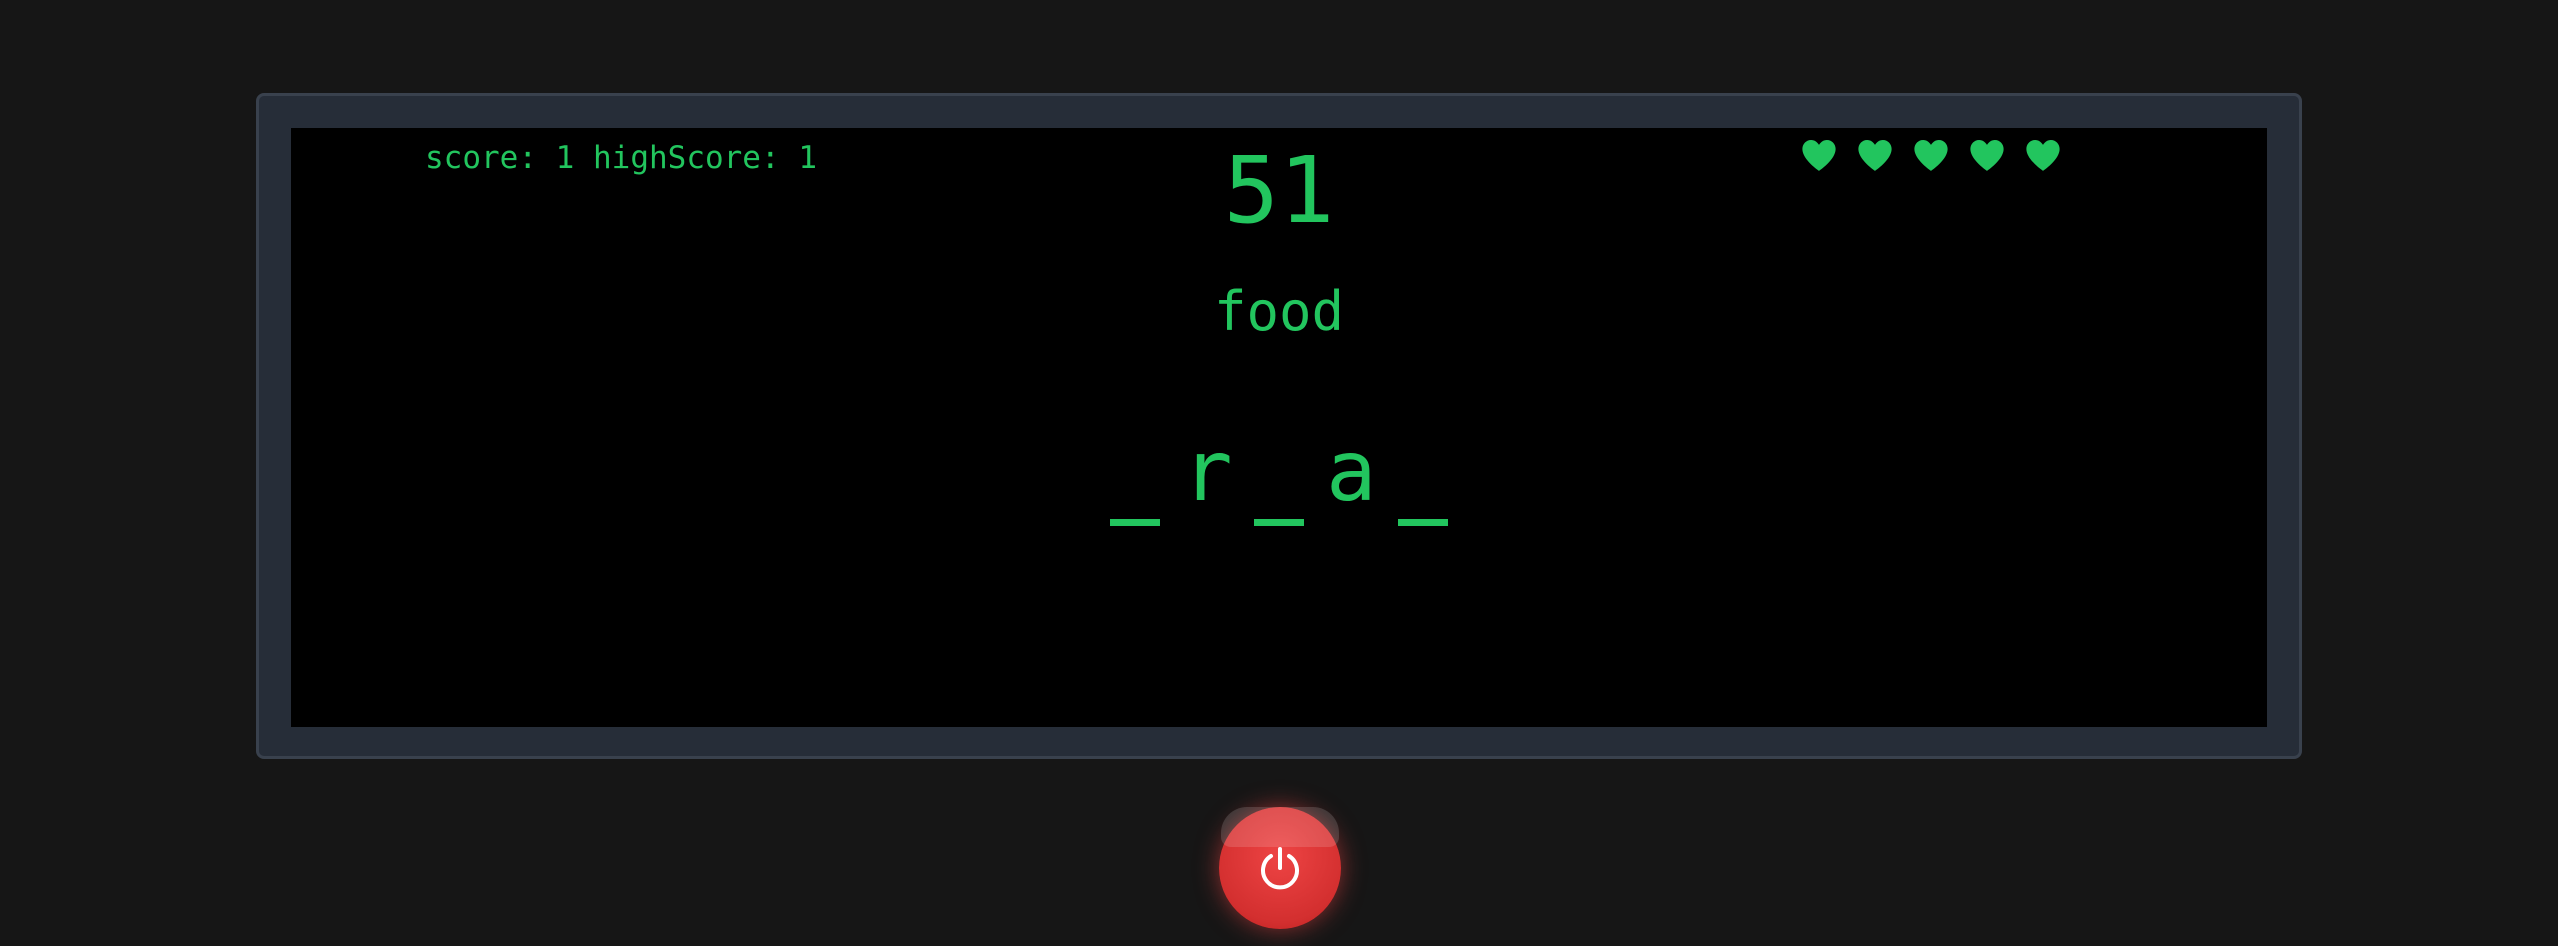  What do you see at coordinates (565, 158) in the screenshot?
I see `score-value: 1` at bounding box center [565, 158].